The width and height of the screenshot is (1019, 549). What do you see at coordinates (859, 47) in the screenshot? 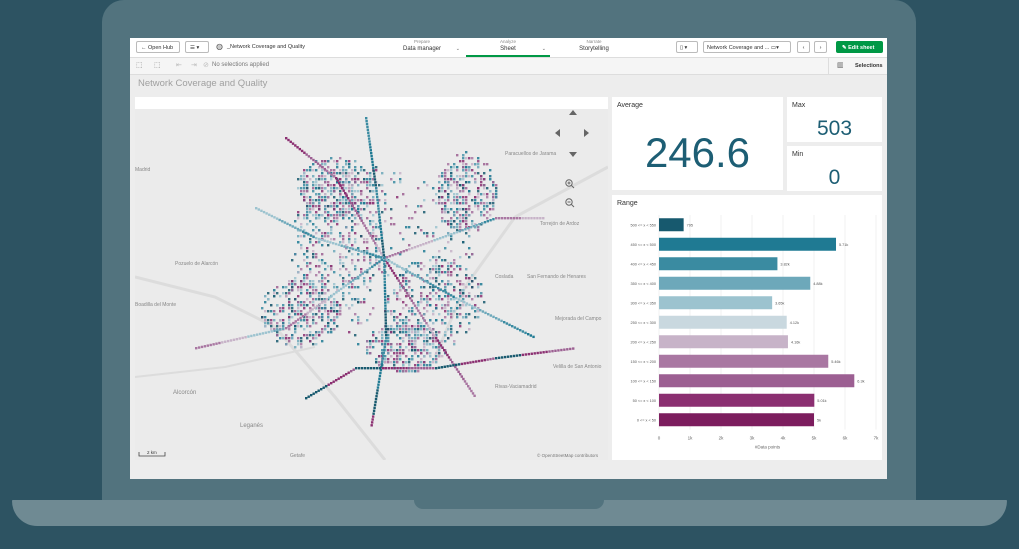
I see `edit-sheet-button: ✎ Edit sheet` at bounding box center [859, 47].